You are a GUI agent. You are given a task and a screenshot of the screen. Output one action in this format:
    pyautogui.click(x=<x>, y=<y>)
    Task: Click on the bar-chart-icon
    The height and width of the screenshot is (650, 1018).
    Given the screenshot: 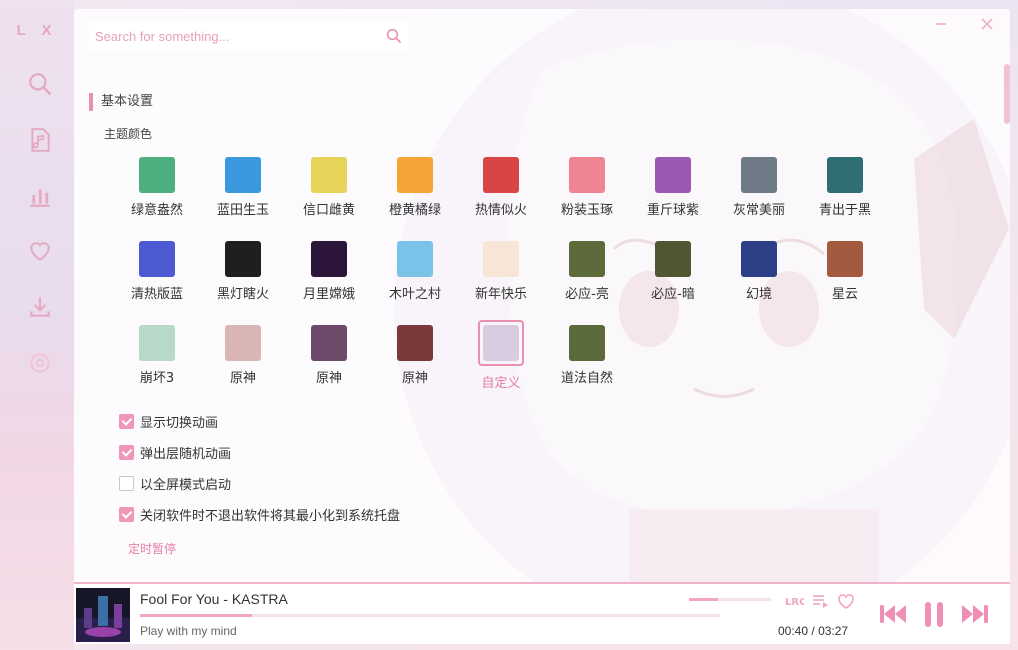 What is the action you would take?
    pyautogui.click(x=40, y=198)
    